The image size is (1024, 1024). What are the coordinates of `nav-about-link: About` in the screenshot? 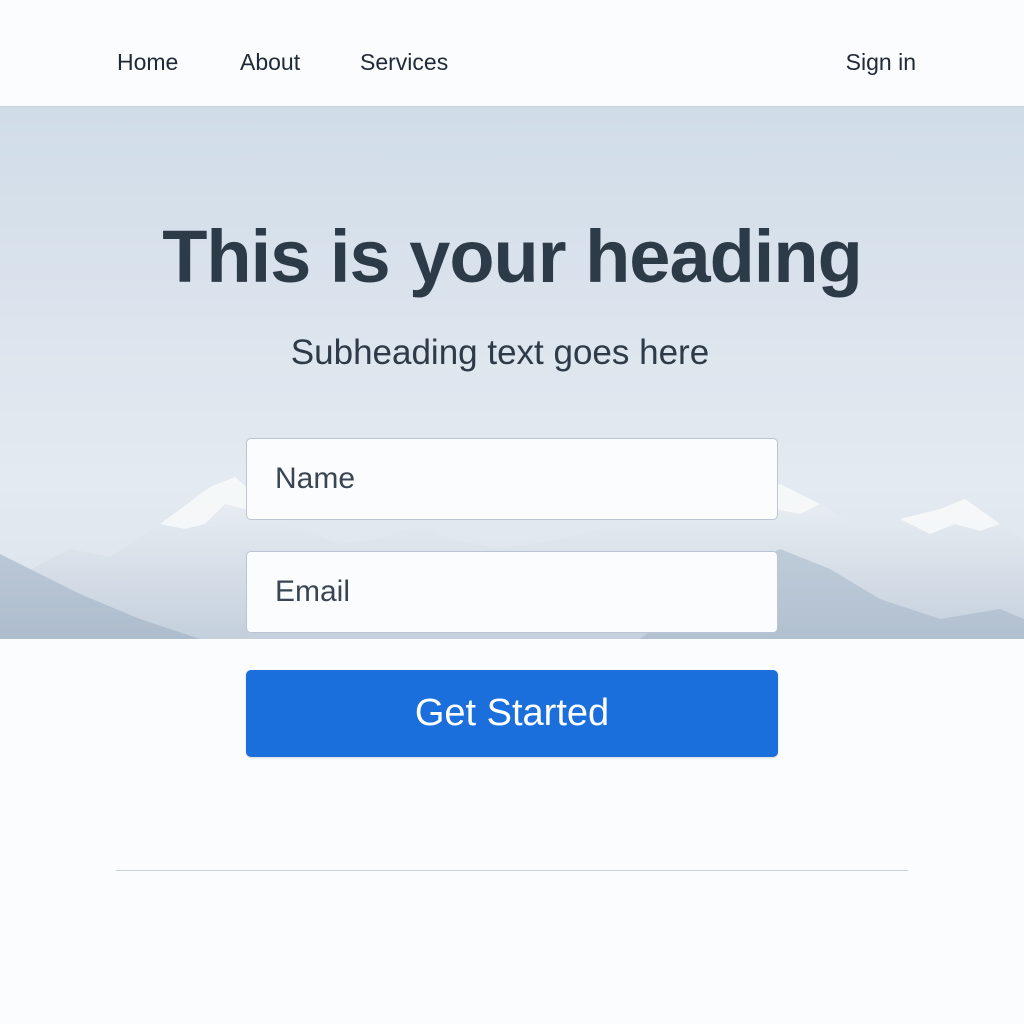 It's located at (270, 62).